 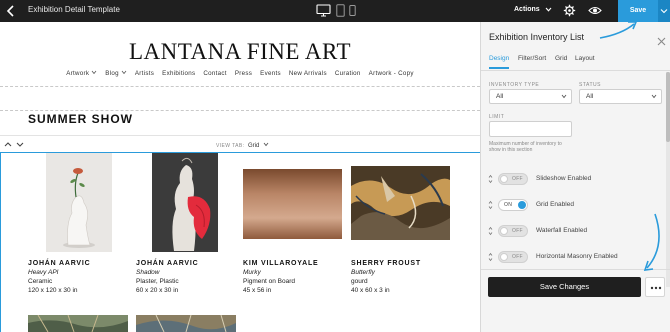 I want to click on nav-item: Artwork, so click(x=81, y=73).